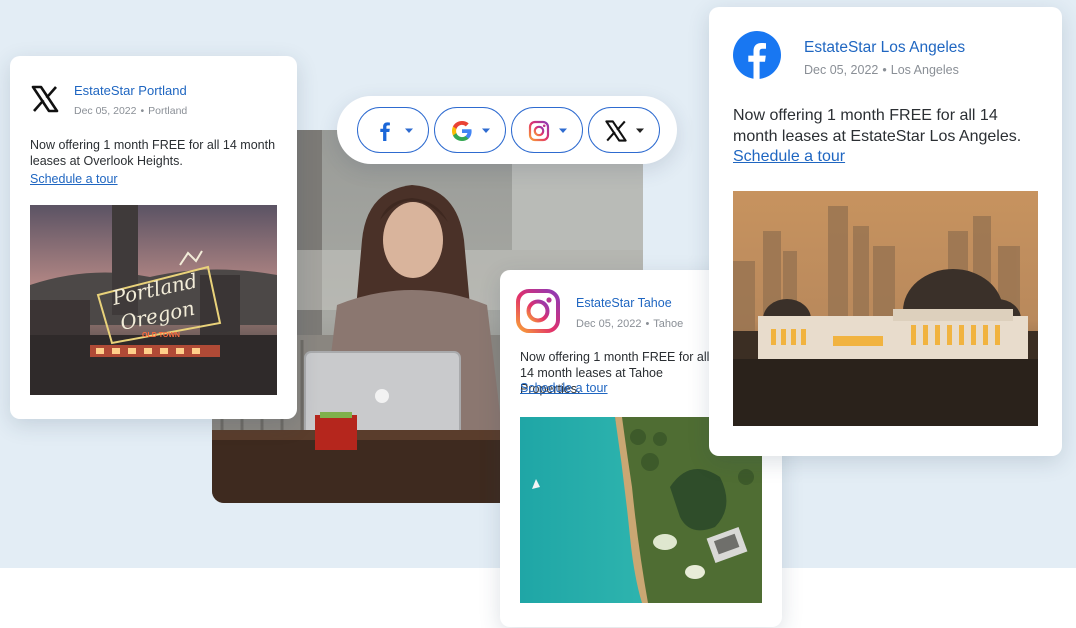 The image size is (1076, 628). I want to click on instagram-dropdown-button, so click(547, 130).